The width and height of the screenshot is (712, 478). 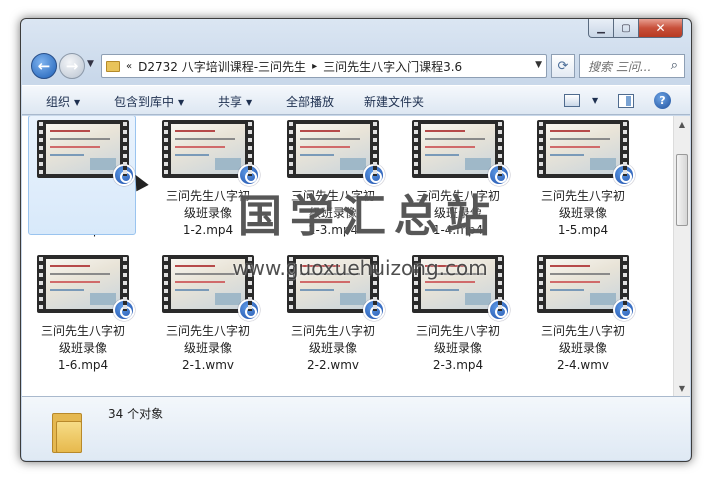 What do you see at coordinates (682, 388) in the screenshot?
I see `scroll-down-icon: ▼` at bounding box center [682, 388].